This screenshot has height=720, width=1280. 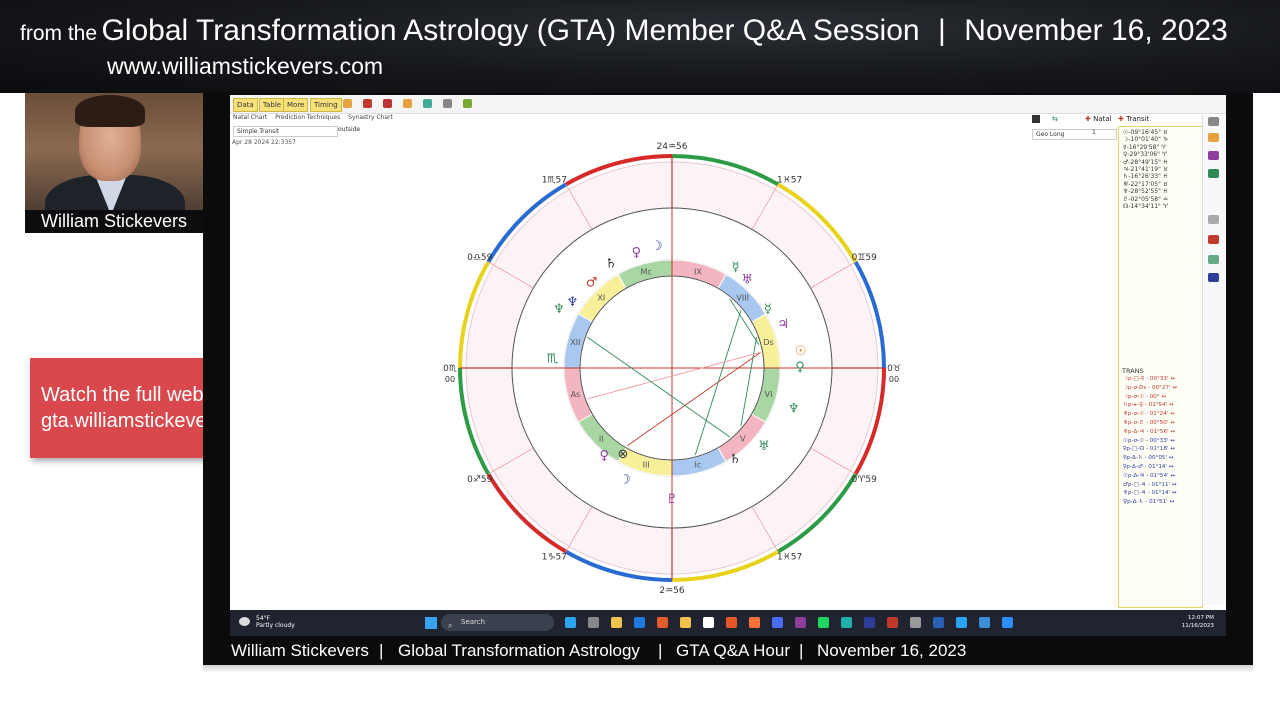 I want to click on footer-show: GTA Q&A Hour, so click(x=733, y=650).